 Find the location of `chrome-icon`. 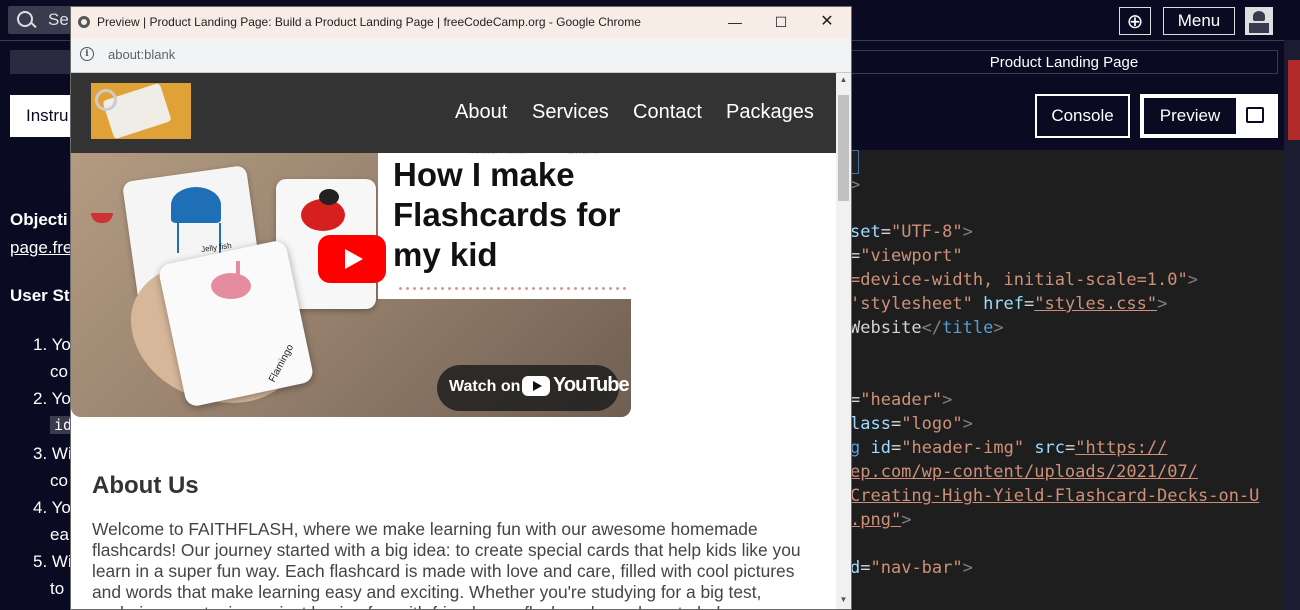

chrome-icon is located at coordinates (84, 22).